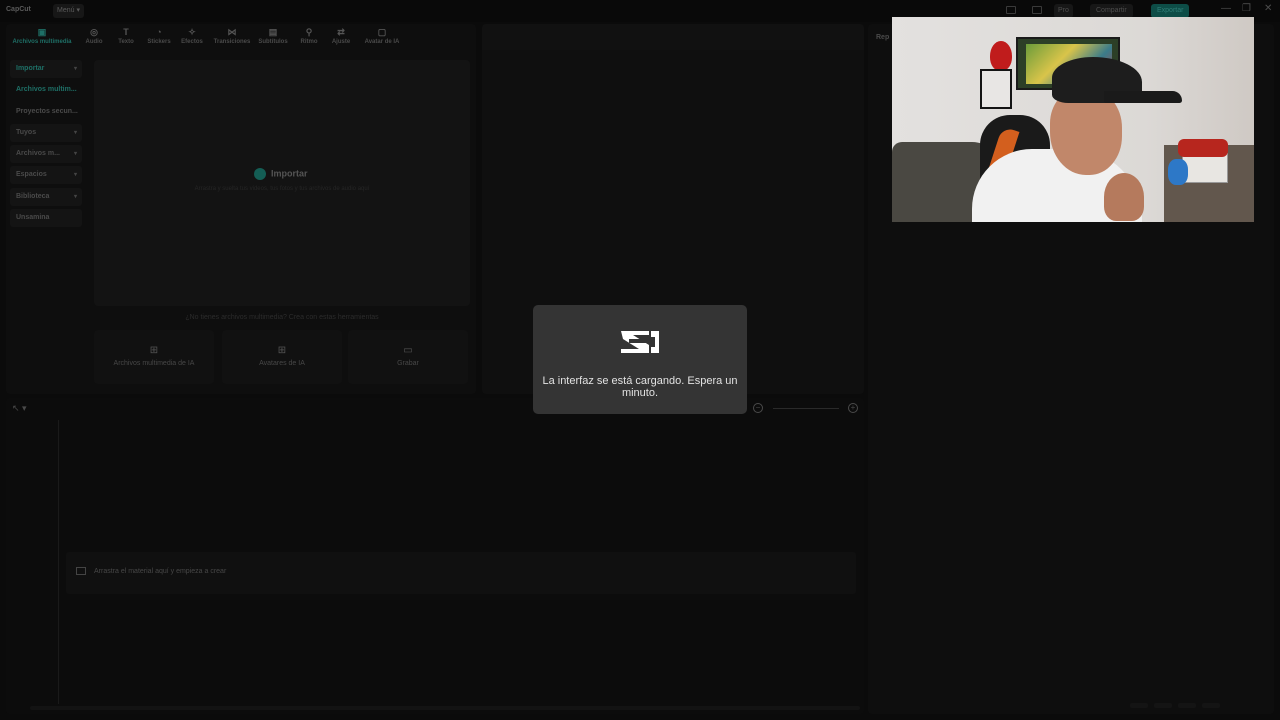 This screenshot has width=1280, height=720. I want to click on person-hand, so click(1124, 197).